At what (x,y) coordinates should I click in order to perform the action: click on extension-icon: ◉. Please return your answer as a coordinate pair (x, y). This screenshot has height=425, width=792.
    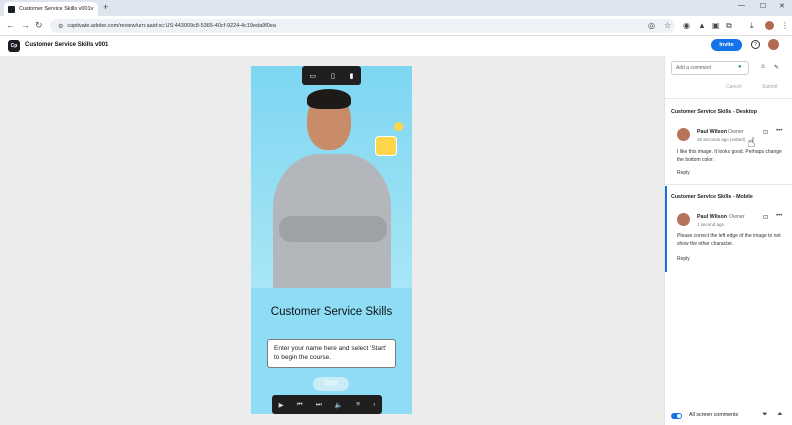
    Looking at the image, I should click on (686, 25).